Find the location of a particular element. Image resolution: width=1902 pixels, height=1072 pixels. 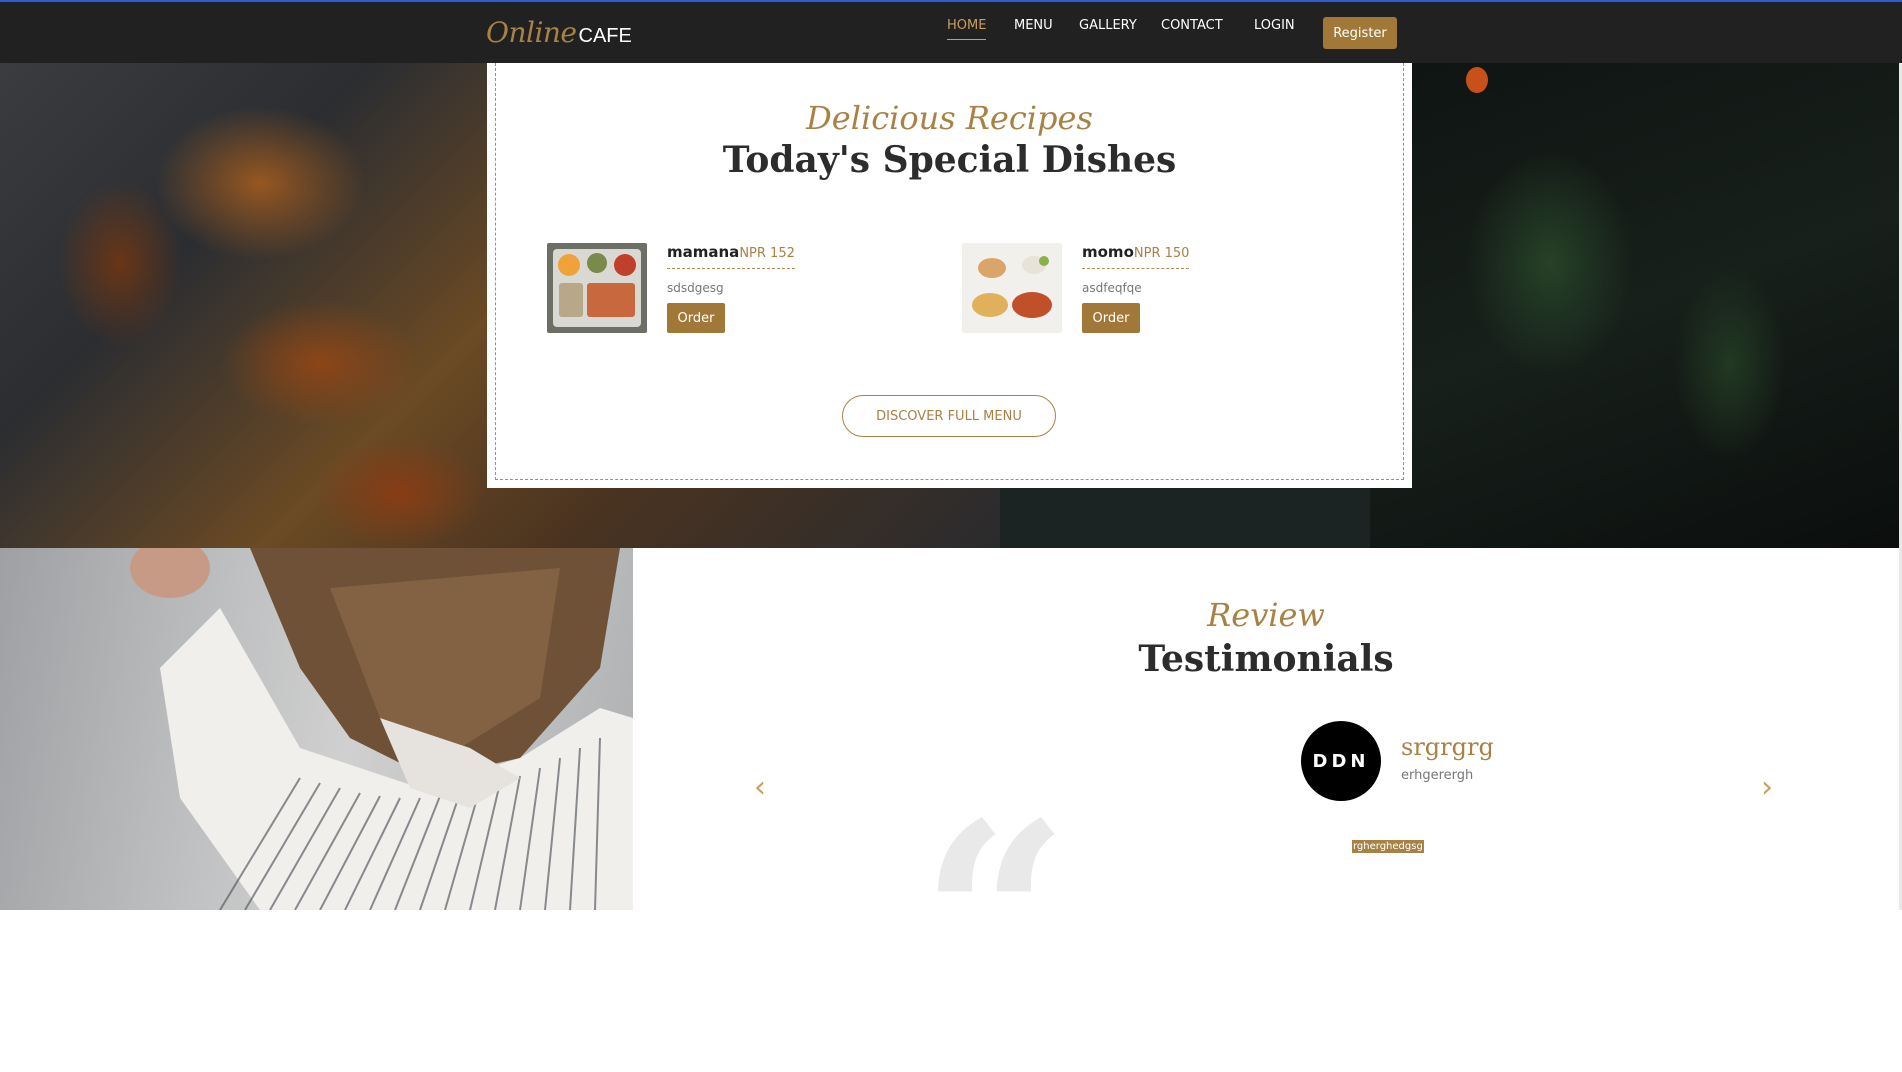

dish-description: sdsdgesg is located at coordinates (695, 288).